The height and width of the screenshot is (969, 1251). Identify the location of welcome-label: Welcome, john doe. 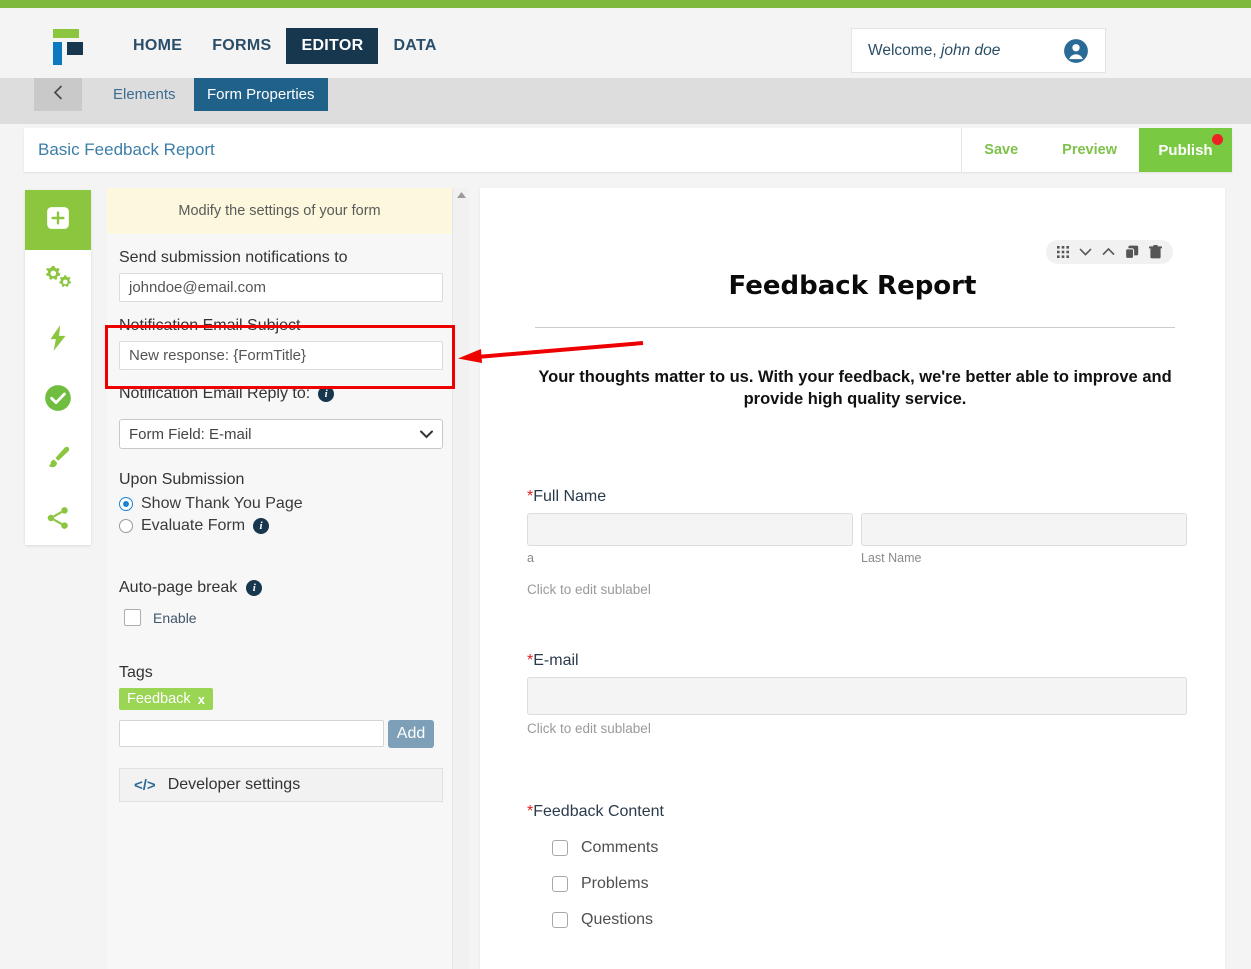
(934, 51).